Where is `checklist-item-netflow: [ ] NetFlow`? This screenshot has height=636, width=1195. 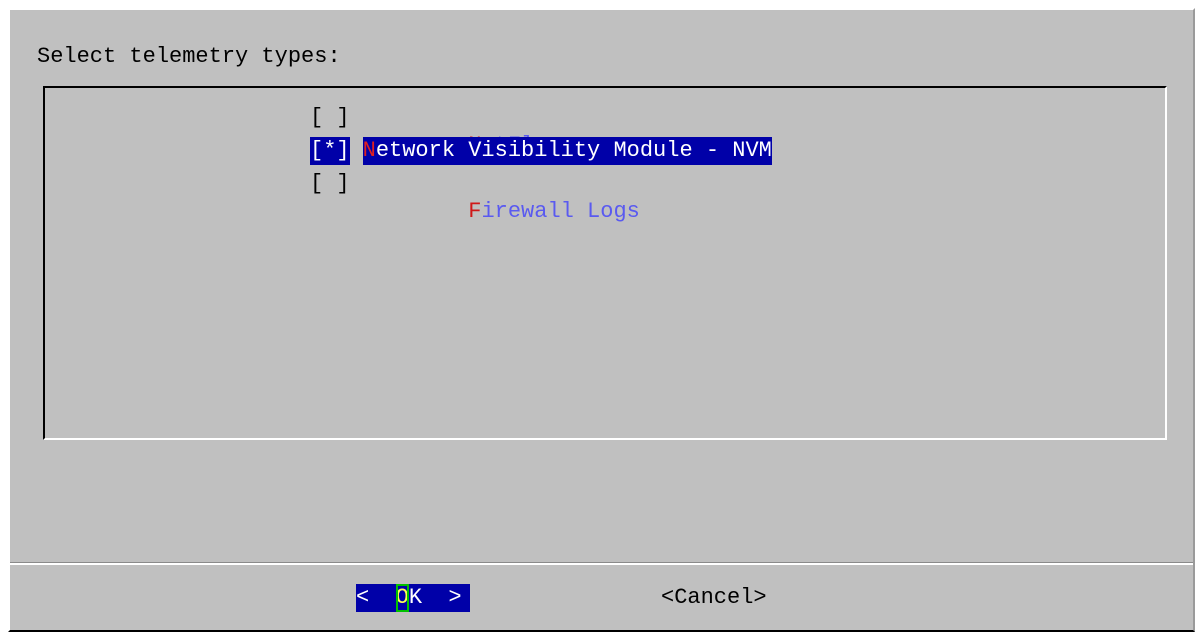
checklist-item-netflow: [ ] NetFlow is located at coordinates (435, 131).